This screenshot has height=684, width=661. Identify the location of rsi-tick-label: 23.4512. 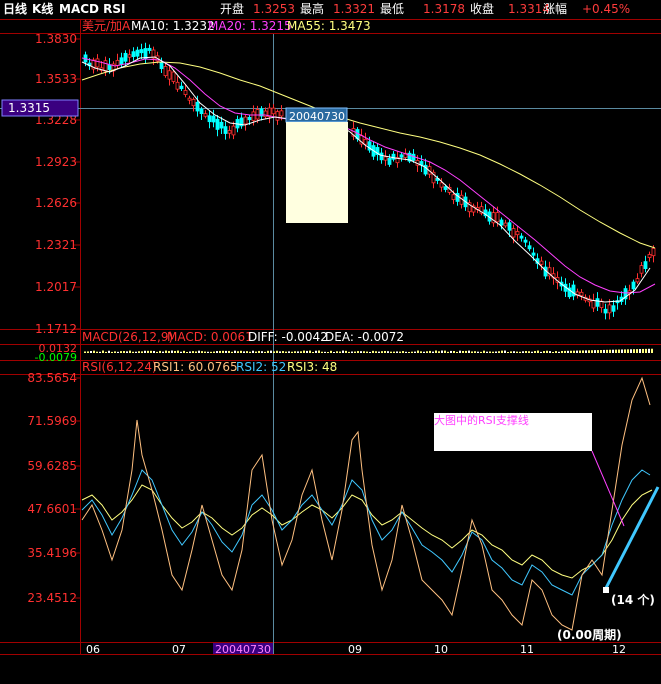
(52, 598).